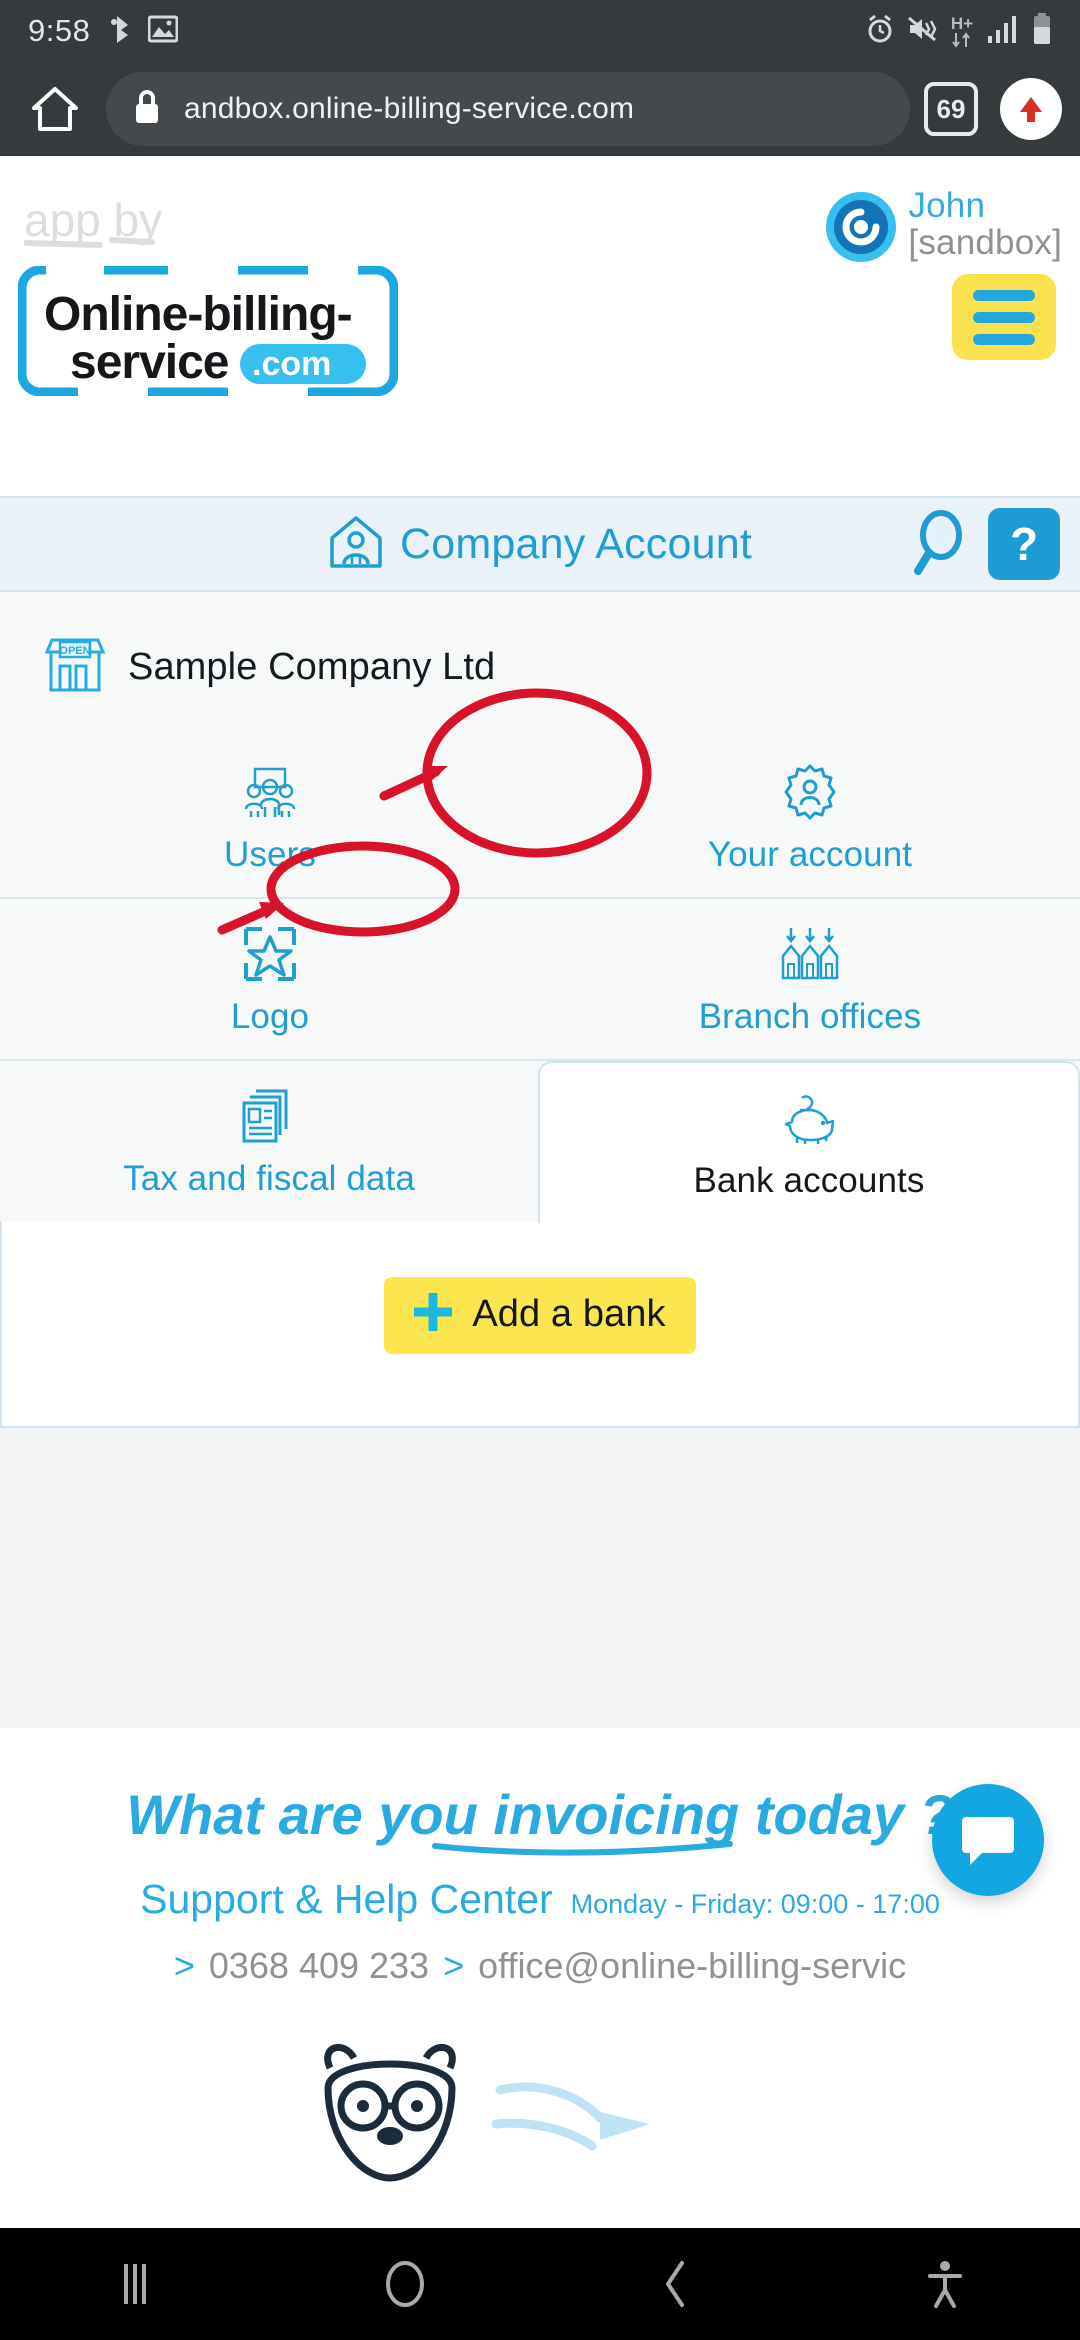 Image resolution: width=1080 pixels, height=2340 pixels. What do you see at coordinates (121, 31) in the screenshot?
I see `bluetooth-audio-icon` at bounding box center [121, 31].